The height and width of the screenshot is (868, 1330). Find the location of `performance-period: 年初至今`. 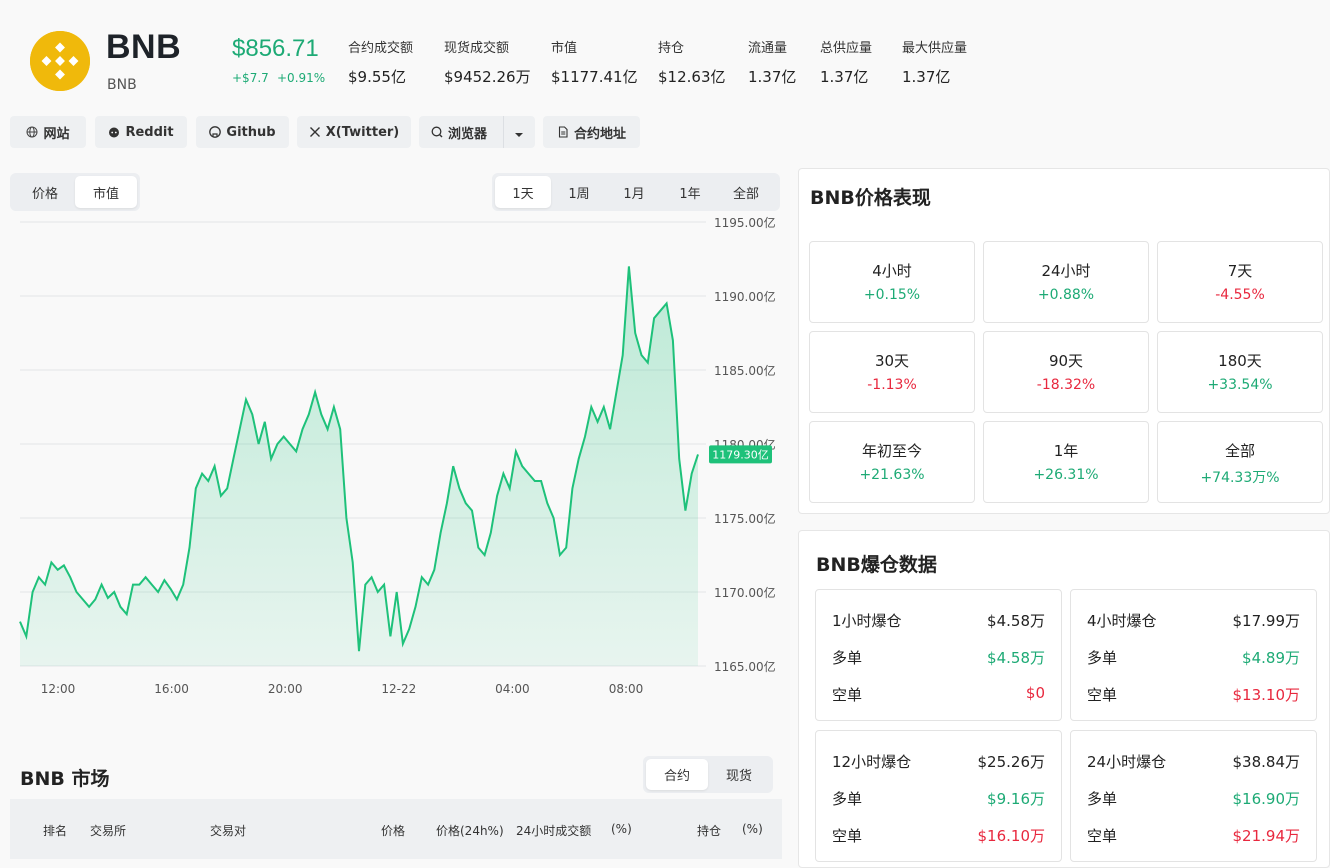

performance-period: 年初至今 is located at coordinates (891, 451).